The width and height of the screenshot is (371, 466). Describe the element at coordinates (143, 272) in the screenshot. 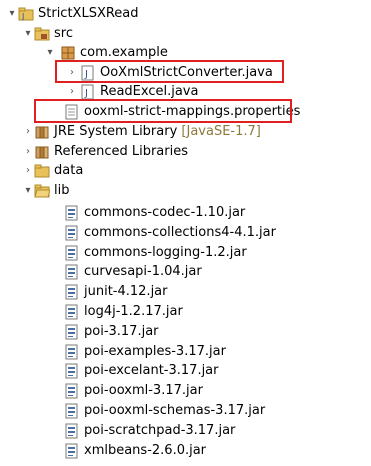

I see `jar-file-label: curvesapi-1.04.jar` at that location.